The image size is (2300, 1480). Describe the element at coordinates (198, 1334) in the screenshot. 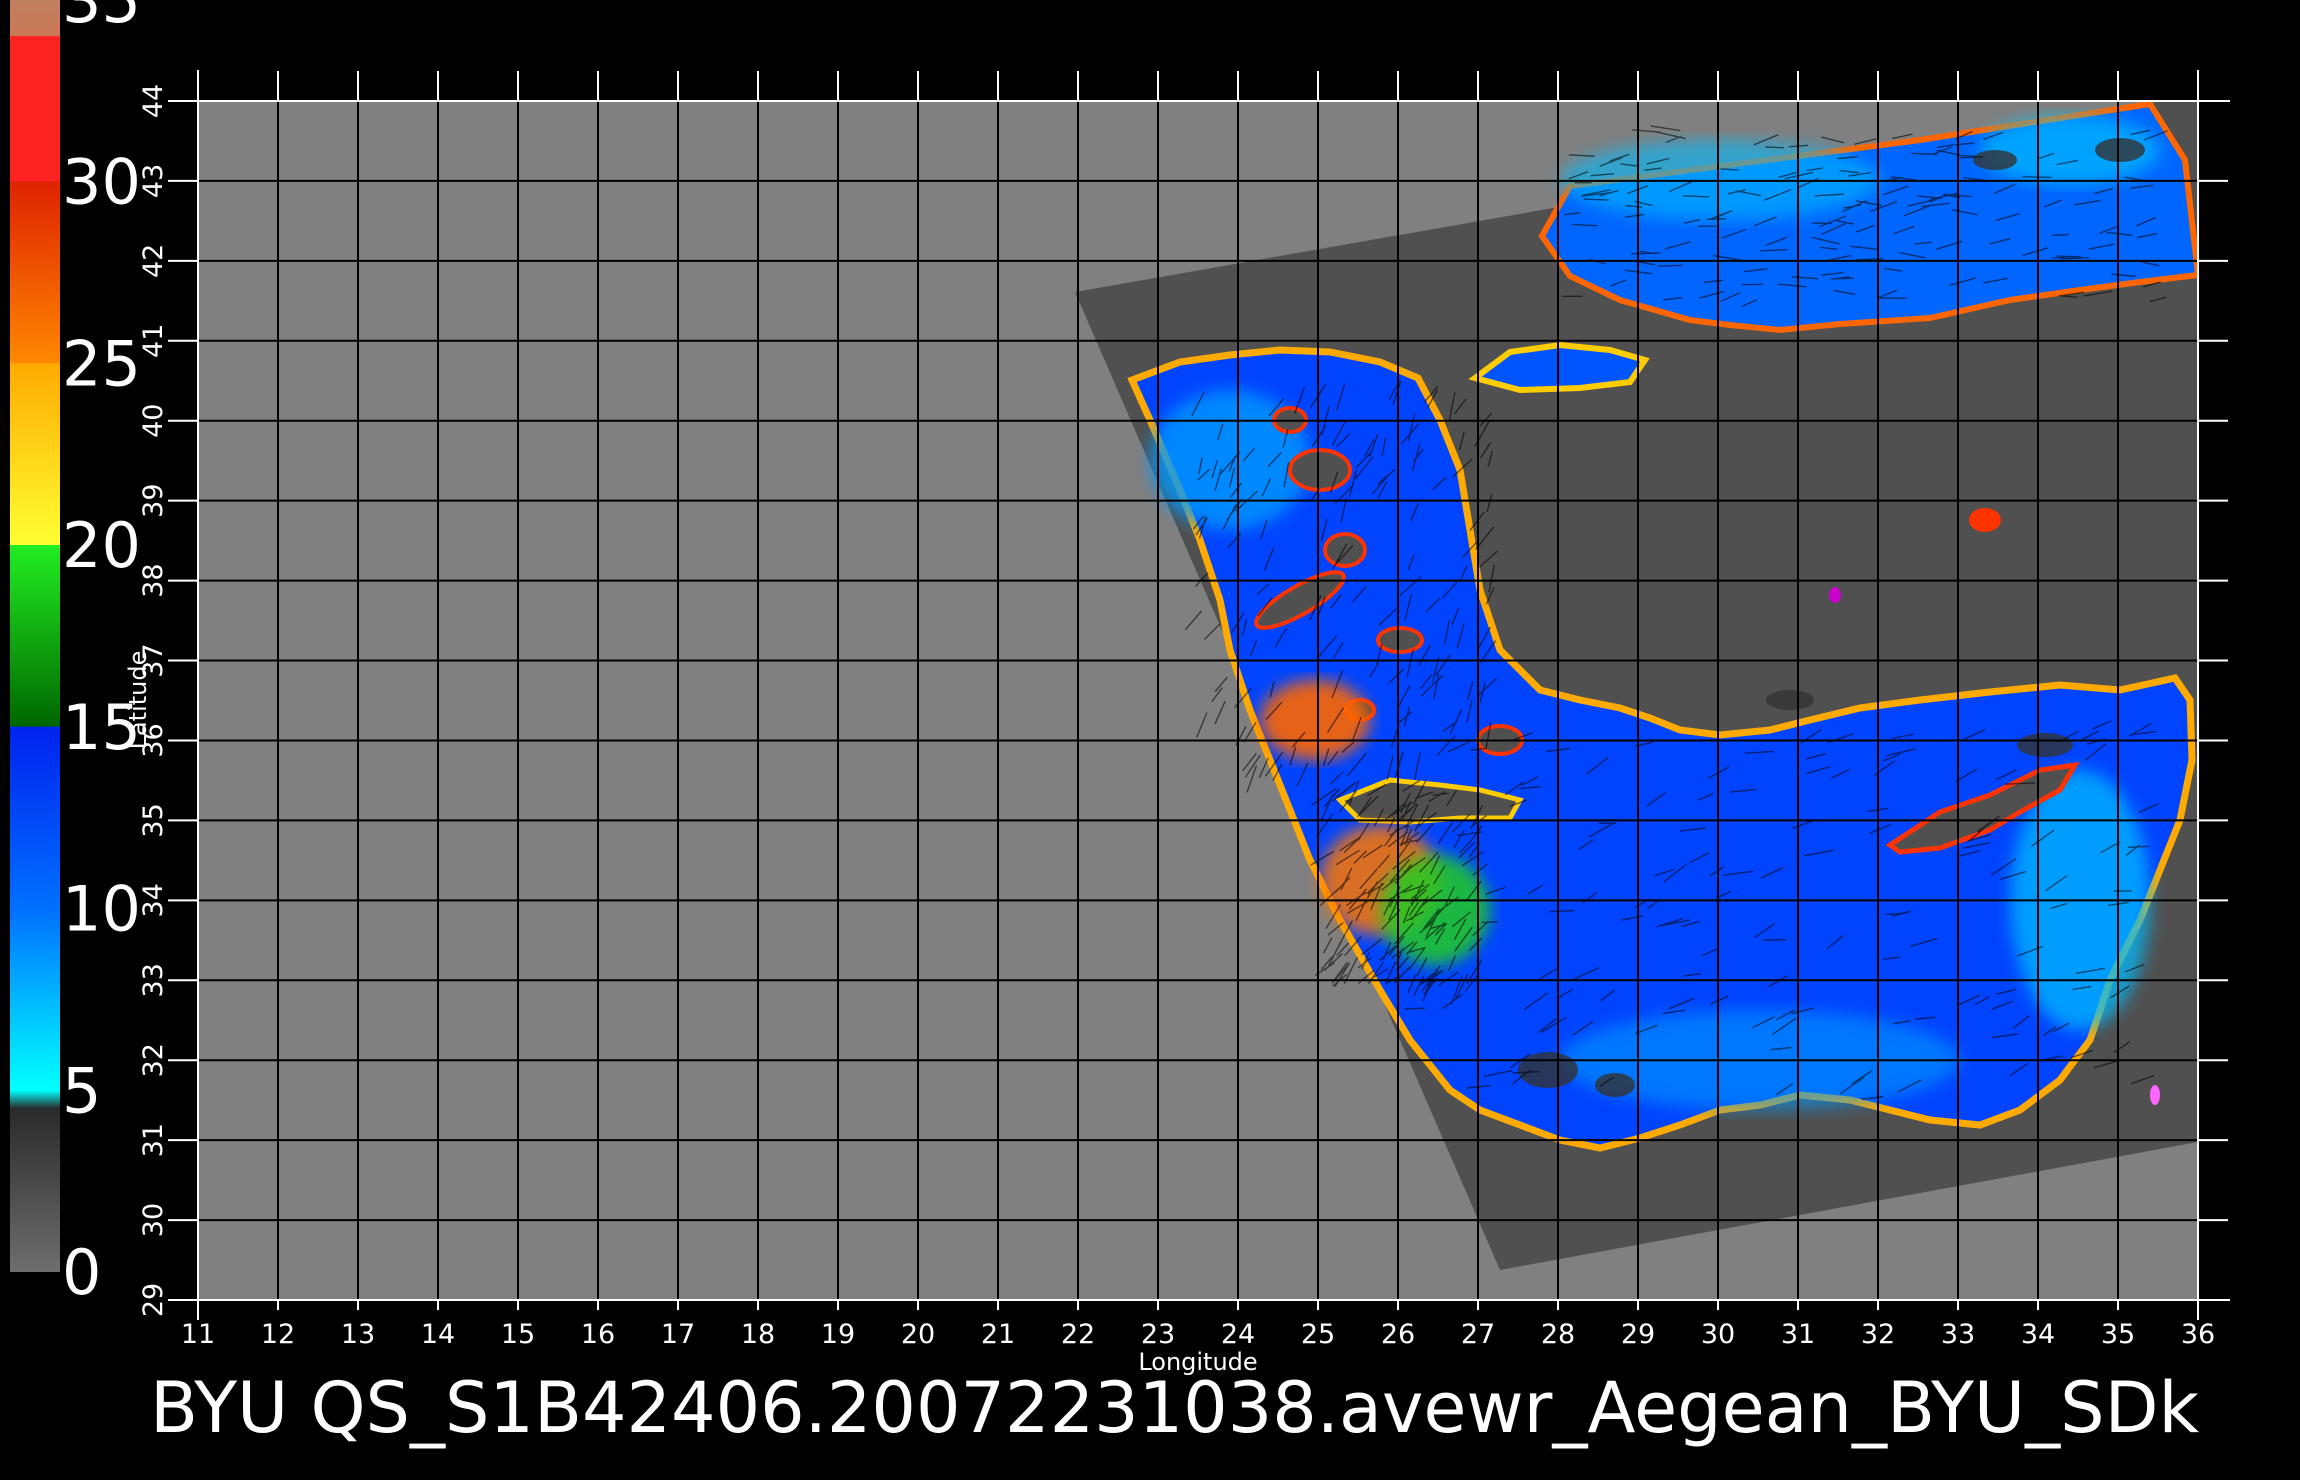

I see `longitude-tick-label: 11` at that location.